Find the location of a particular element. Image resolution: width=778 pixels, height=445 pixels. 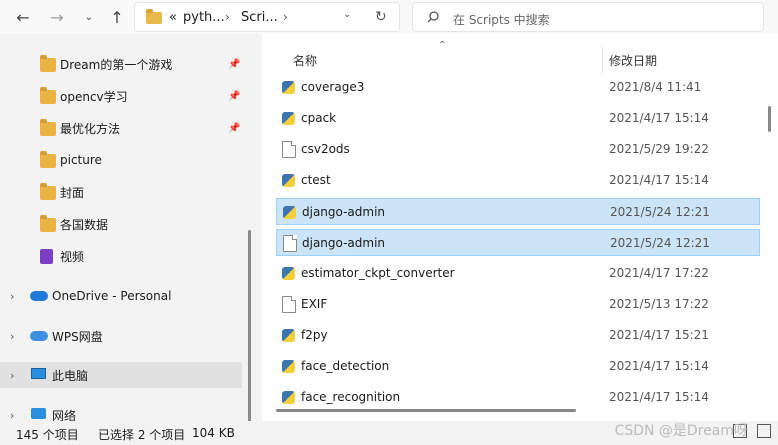

file-date: 2021/4/17 15:21 is located at coordinates (659, 335).